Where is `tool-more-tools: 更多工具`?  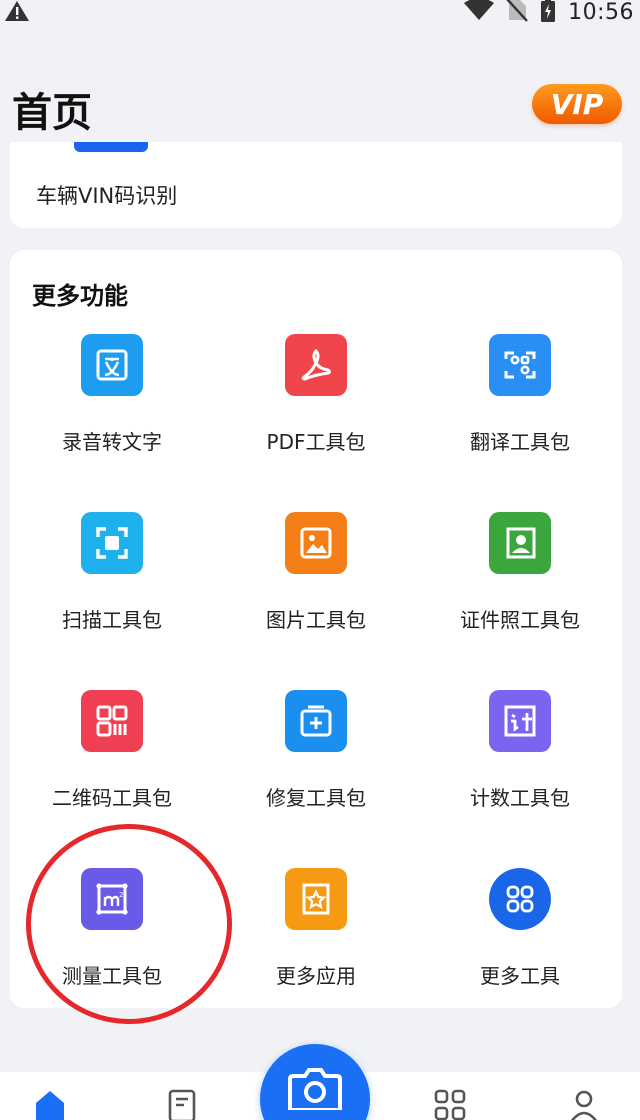
tool-more-tools: 更多工具 is located at coordinates (520, 957).